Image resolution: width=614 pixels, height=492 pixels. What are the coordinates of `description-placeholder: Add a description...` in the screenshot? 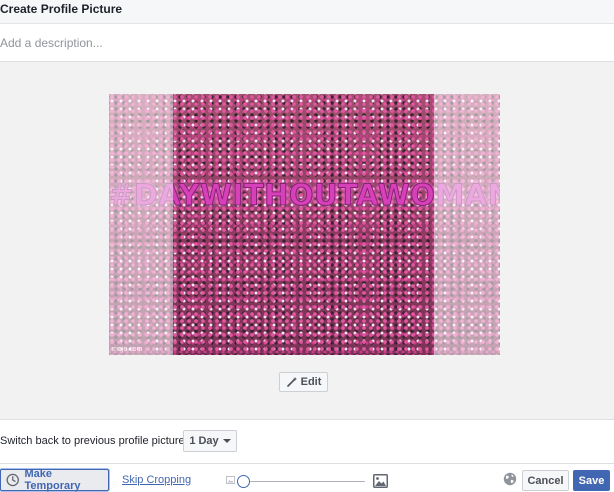 It's located at (51, 43).